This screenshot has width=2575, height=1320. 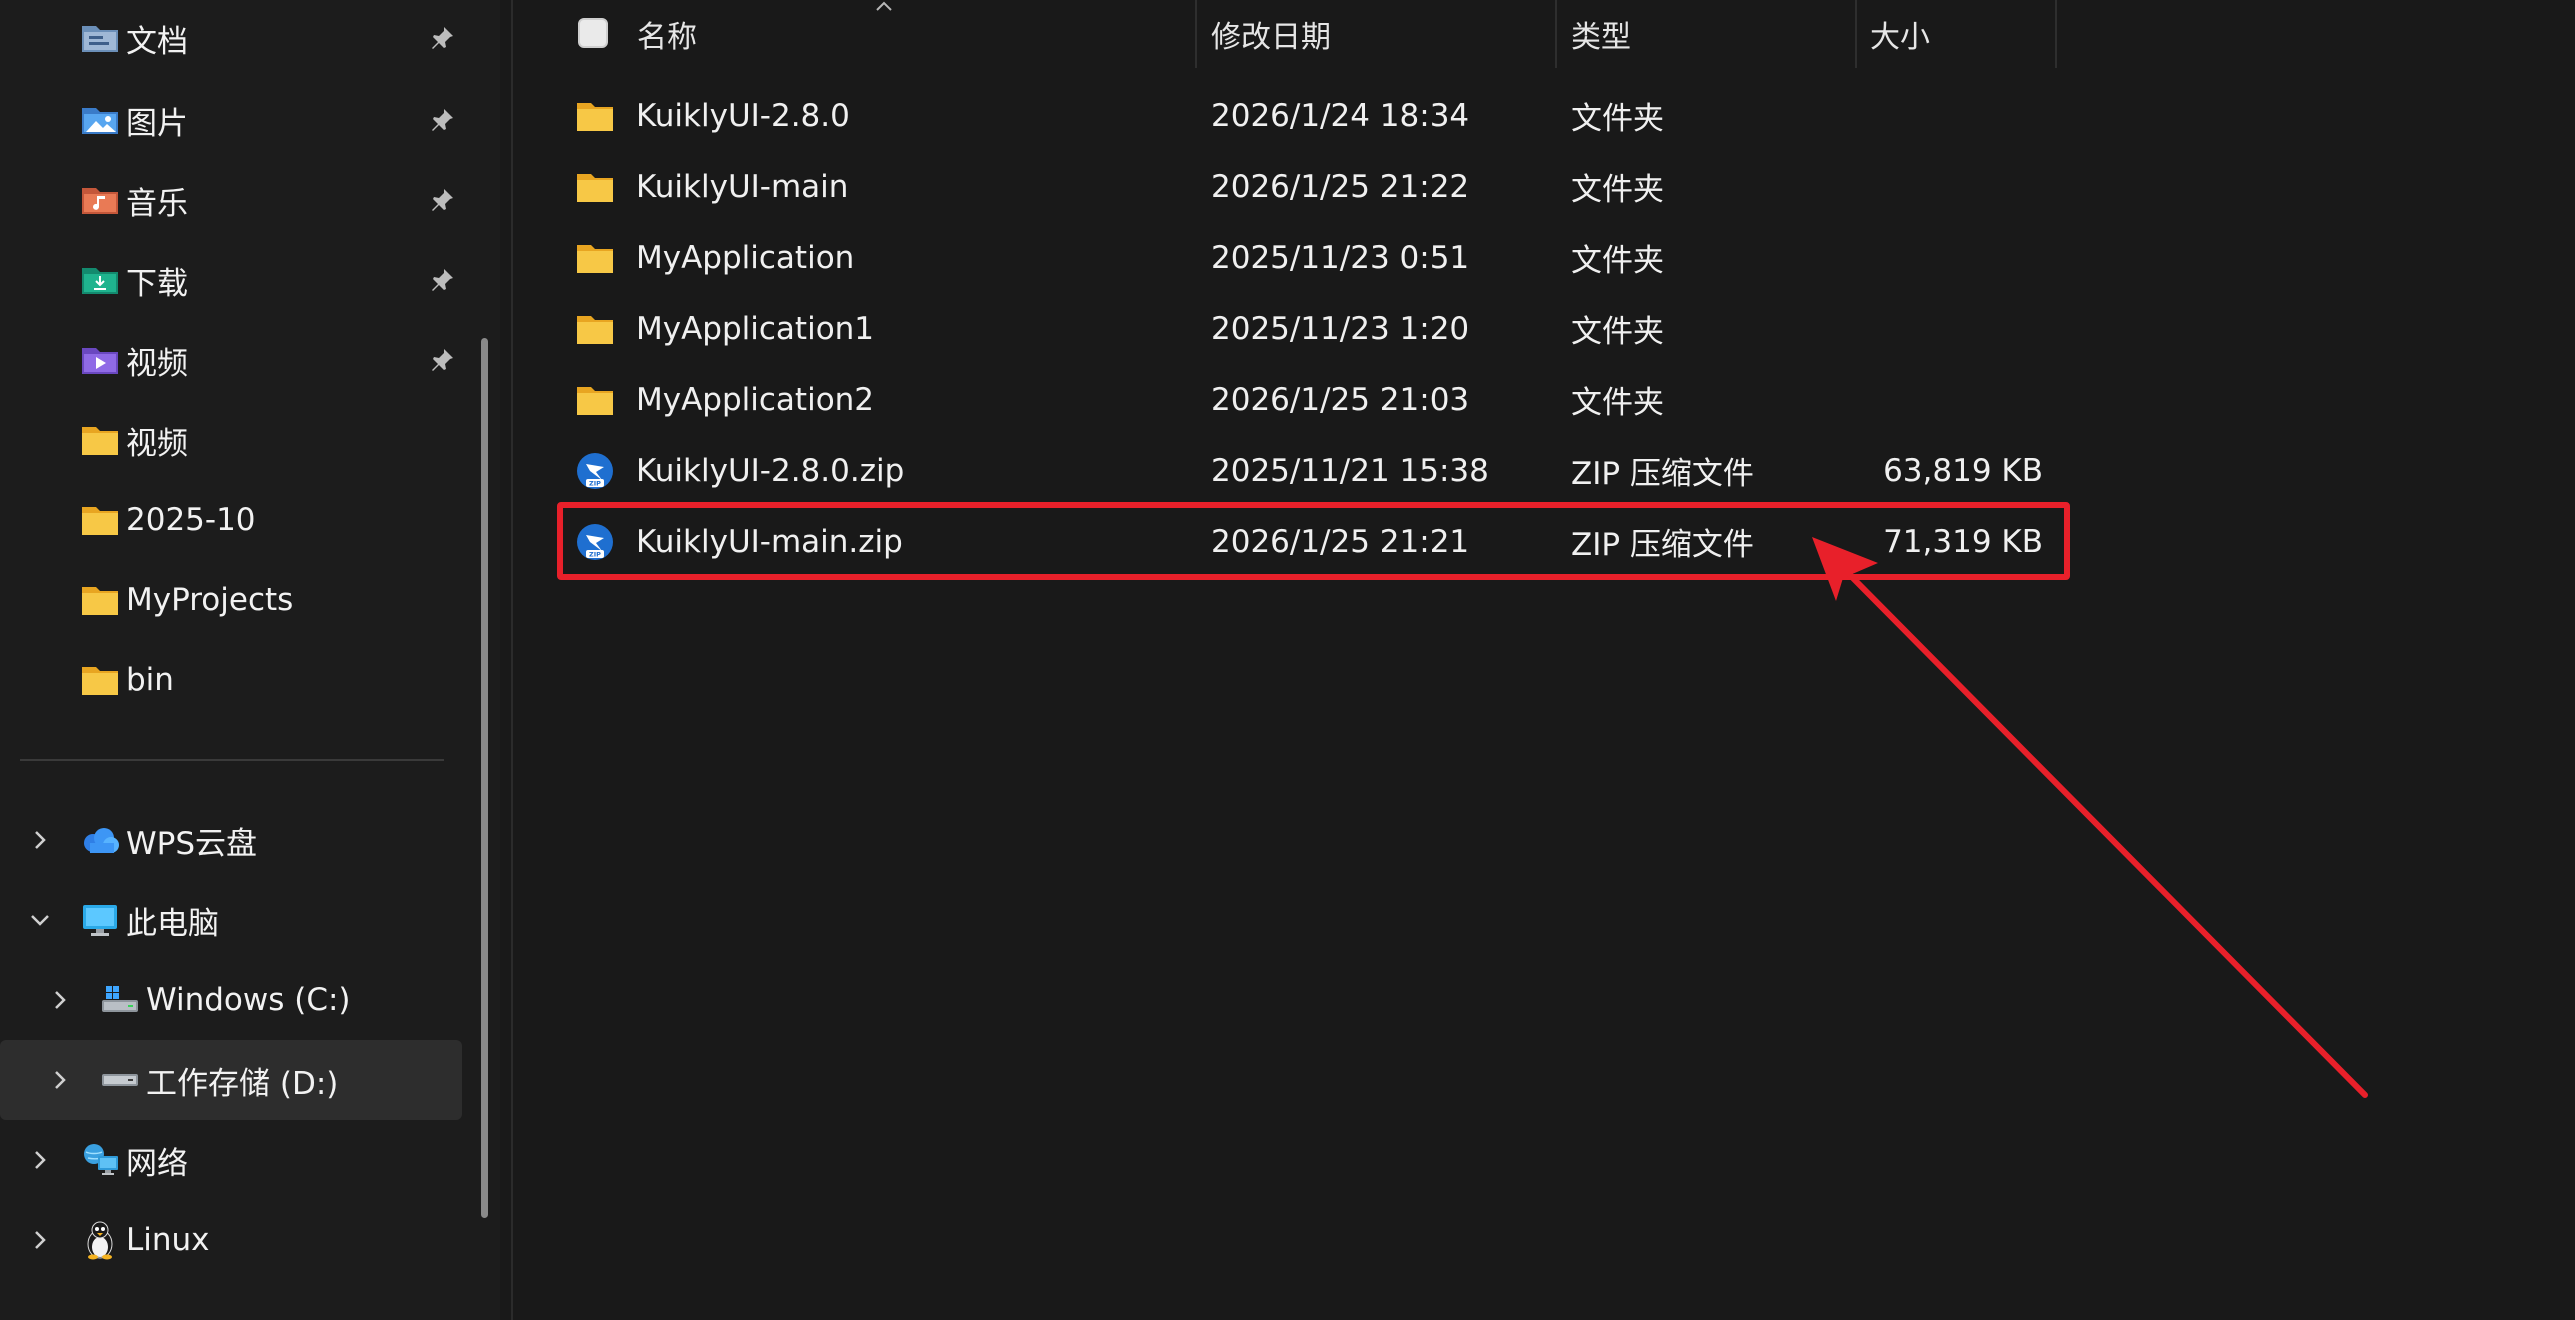 I want to click on file-row: MyApplication1 2025/11/23 1:20 文件夹, so click(x=1328, y=328).